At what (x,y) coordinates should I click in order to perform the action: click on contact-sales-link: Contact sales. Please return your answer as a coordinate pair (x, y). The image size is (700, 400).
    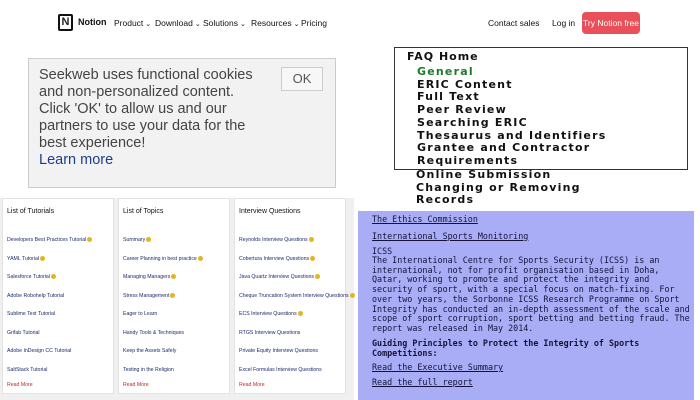
    Looking at the image, I should click on (514, 23).